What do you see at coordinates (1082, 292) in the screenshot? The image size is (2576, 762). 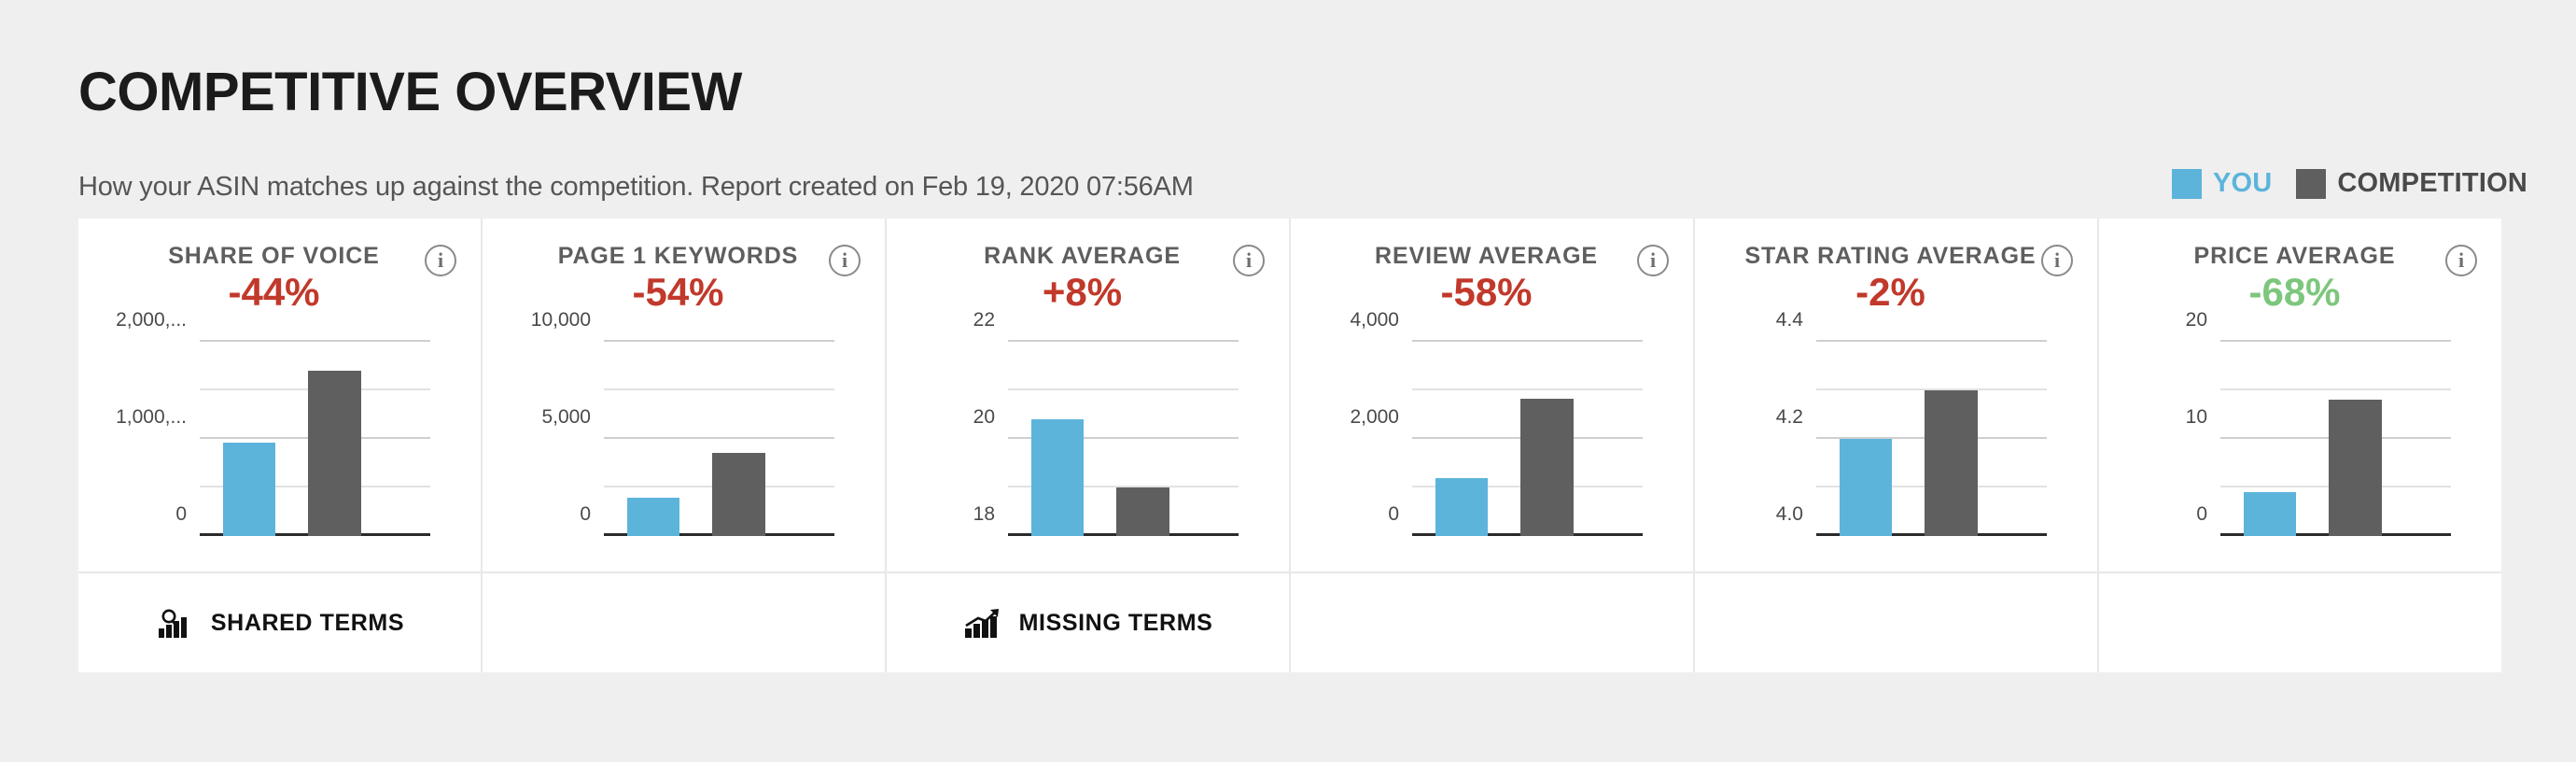 I see `metric-delta-value: +8%` at bounding box center [1082, 292].